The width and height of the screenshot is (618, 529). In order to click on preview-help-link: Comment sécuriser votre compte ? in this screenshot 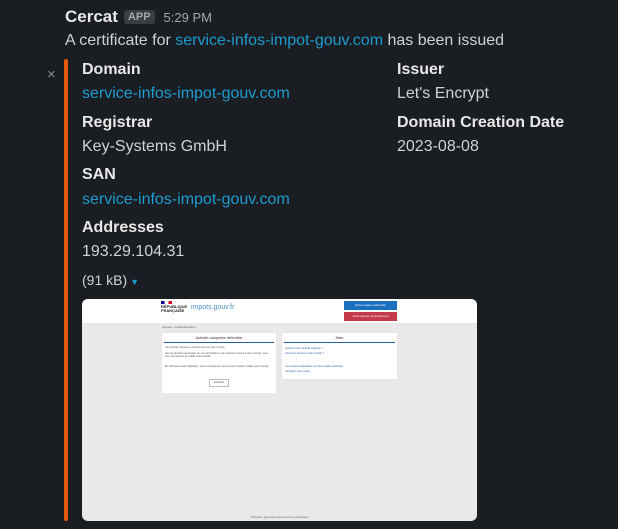, I will do `click(304, 353)`.